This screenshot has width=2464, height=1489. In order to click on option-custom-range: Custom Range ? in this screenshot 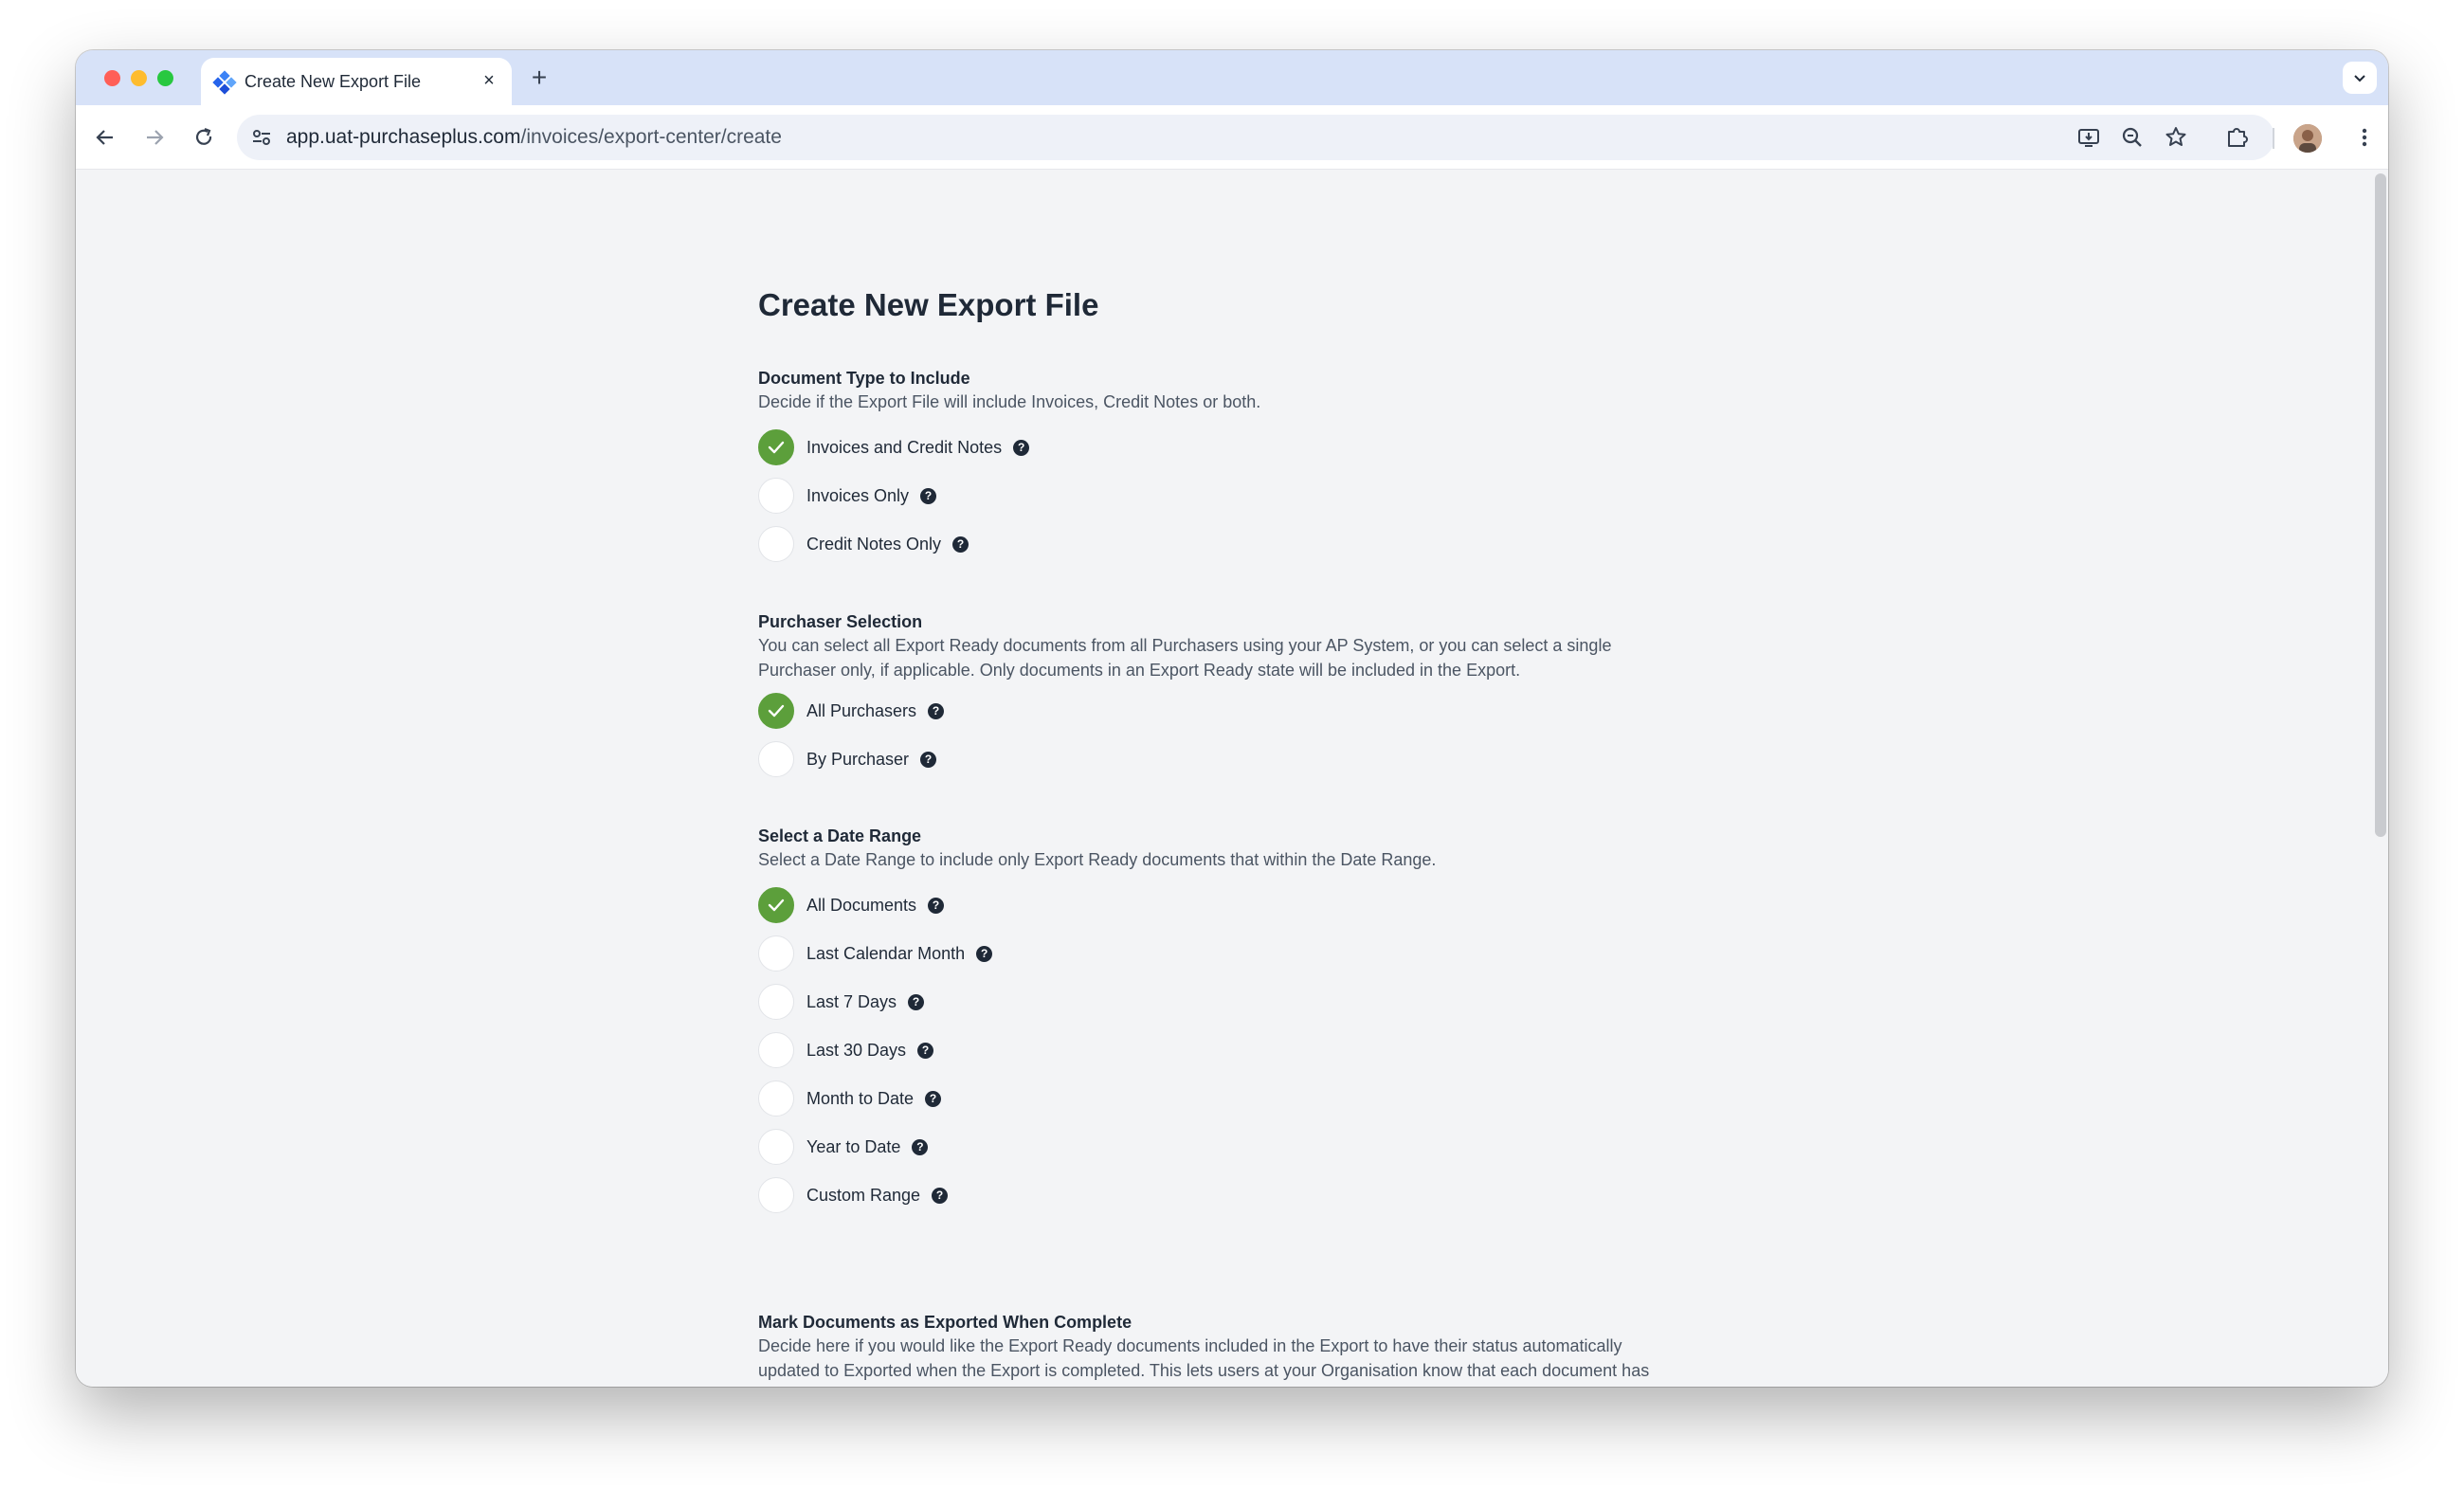, I will do `click(853, 1195)`.